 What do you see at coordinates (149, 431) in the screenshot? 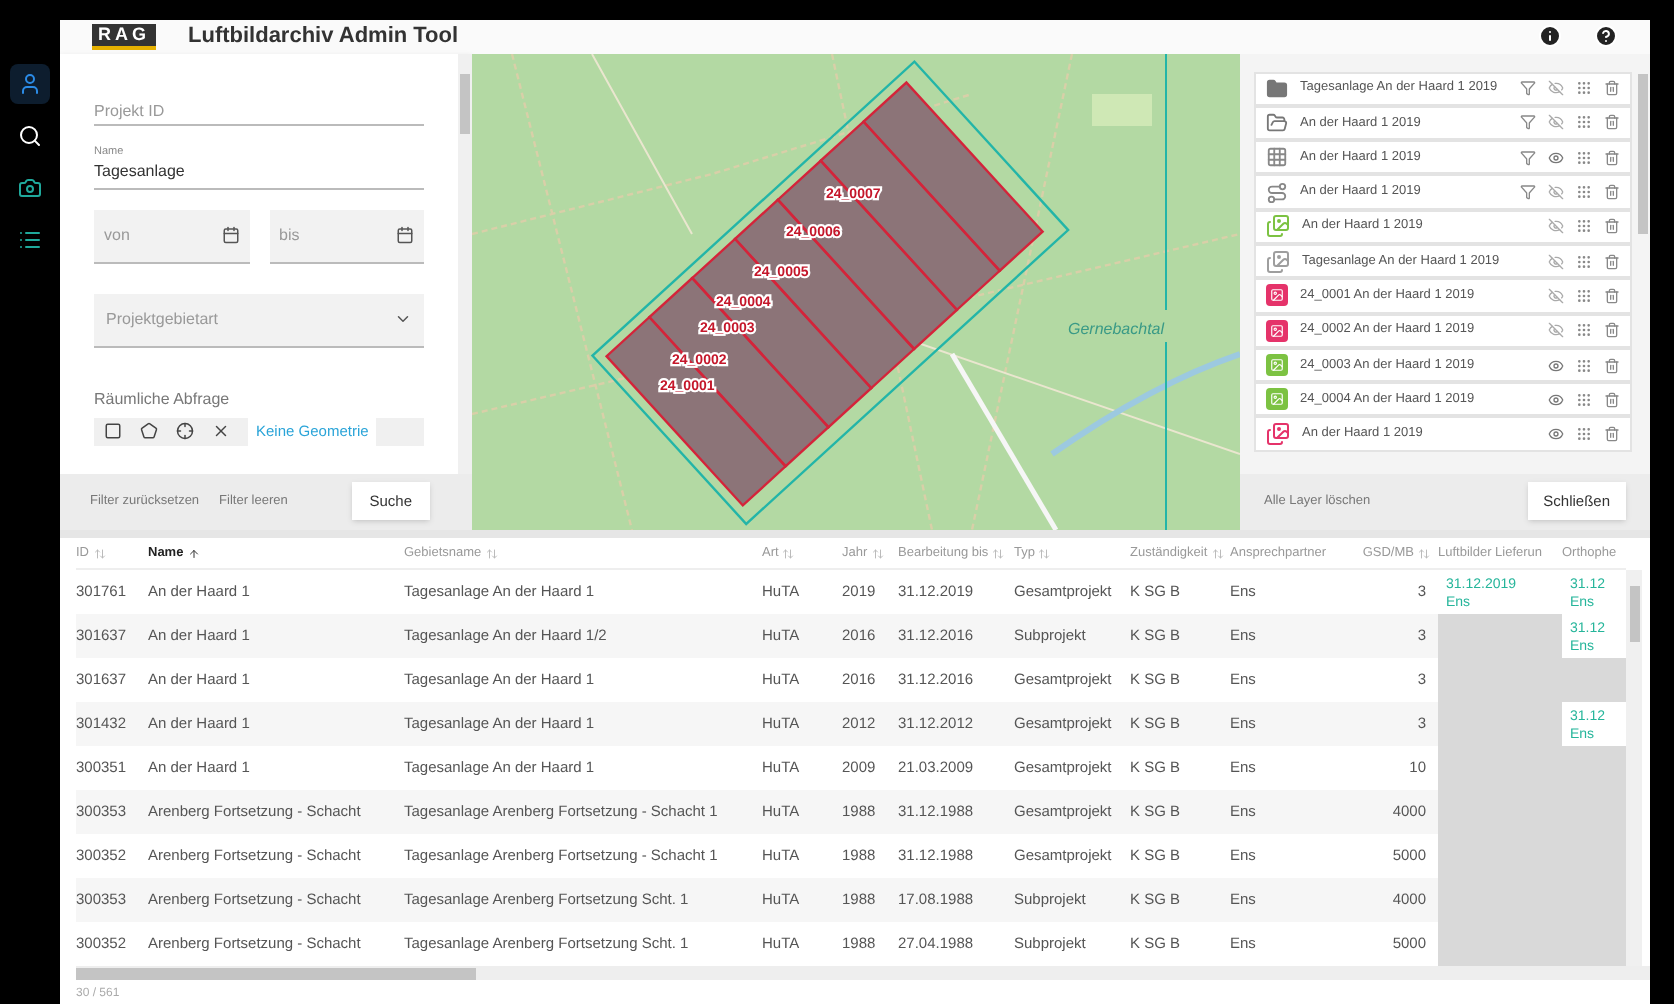
I see `polygon-tool-icon` at bounding box center [149, 431].